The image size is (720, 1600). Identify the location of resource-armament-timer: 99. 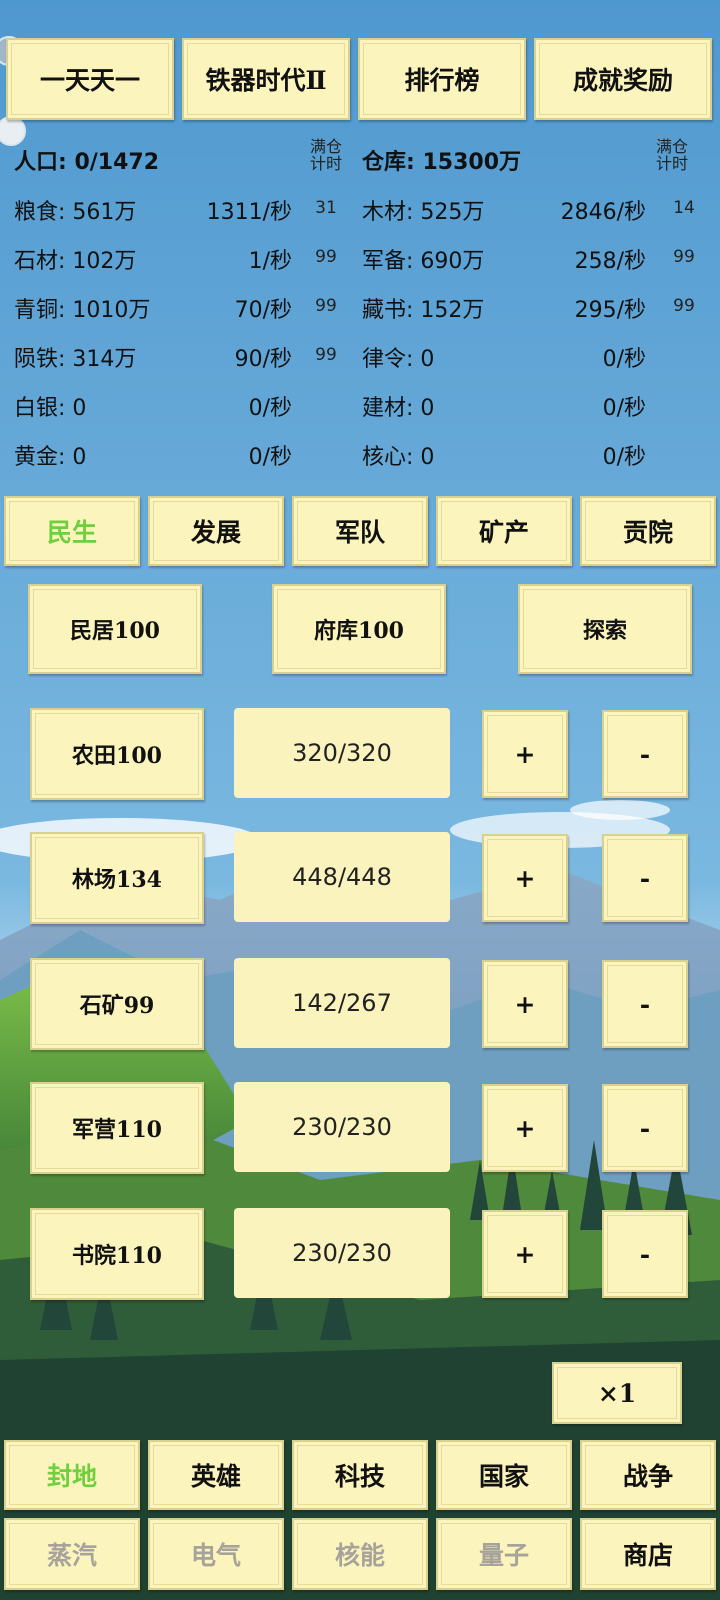
(684, 257).